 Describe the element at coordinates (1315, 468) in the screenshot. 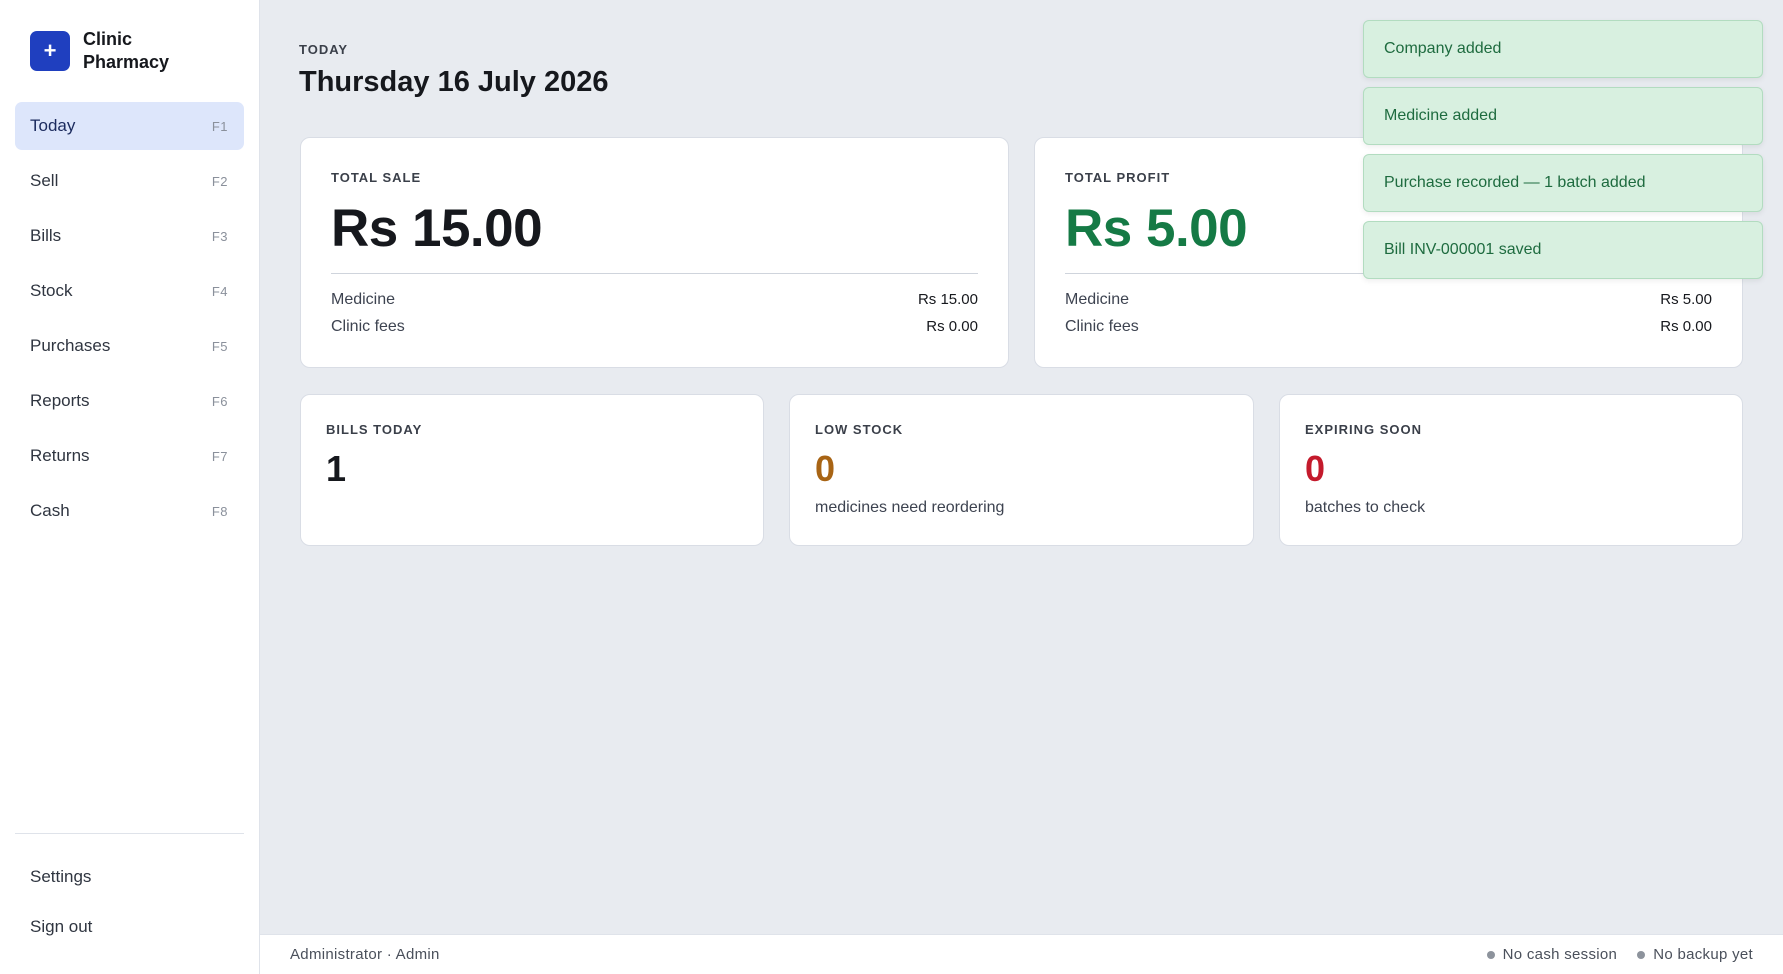

I see `expiring-count: 0` at that location.